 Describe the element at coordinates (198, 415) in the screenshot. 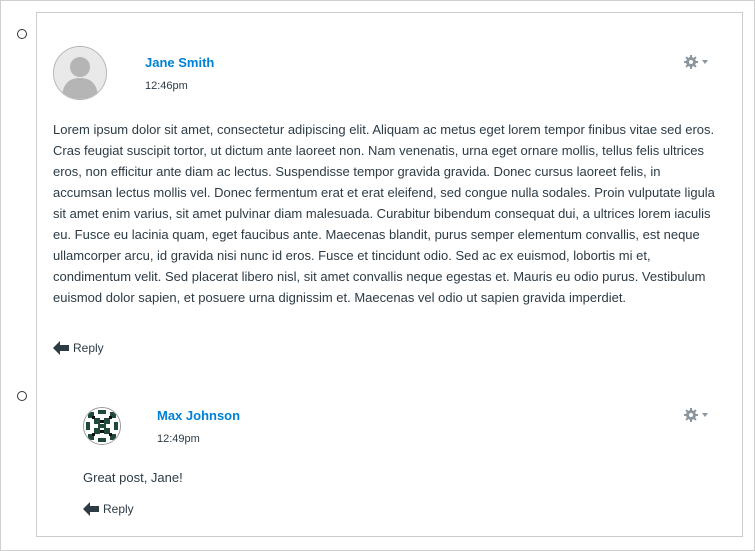

I see `author-name-link: Max Johnson` at that location.